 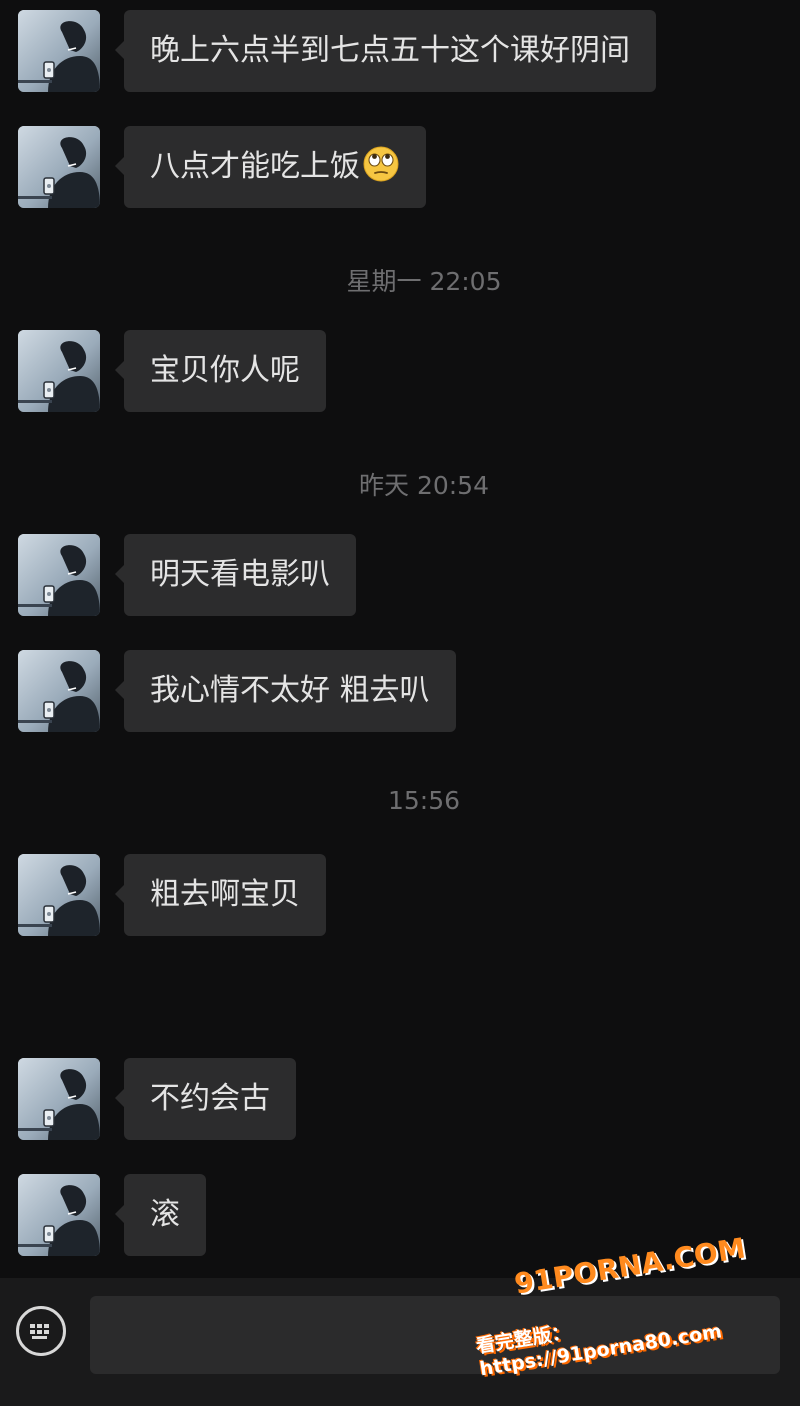 I want to click on message-text: 粗去啊宝贝, so click(x=225, y=894).